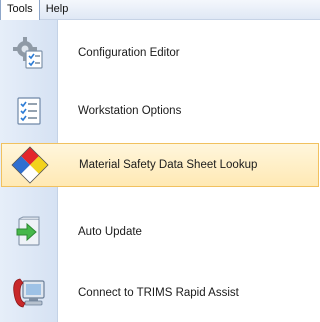 This screenshot has height=322, width=320. What do you see at coordinates (29, 53) in the screenshot?
I see `gear-checklist-icon` at bounding box center [29, 53].